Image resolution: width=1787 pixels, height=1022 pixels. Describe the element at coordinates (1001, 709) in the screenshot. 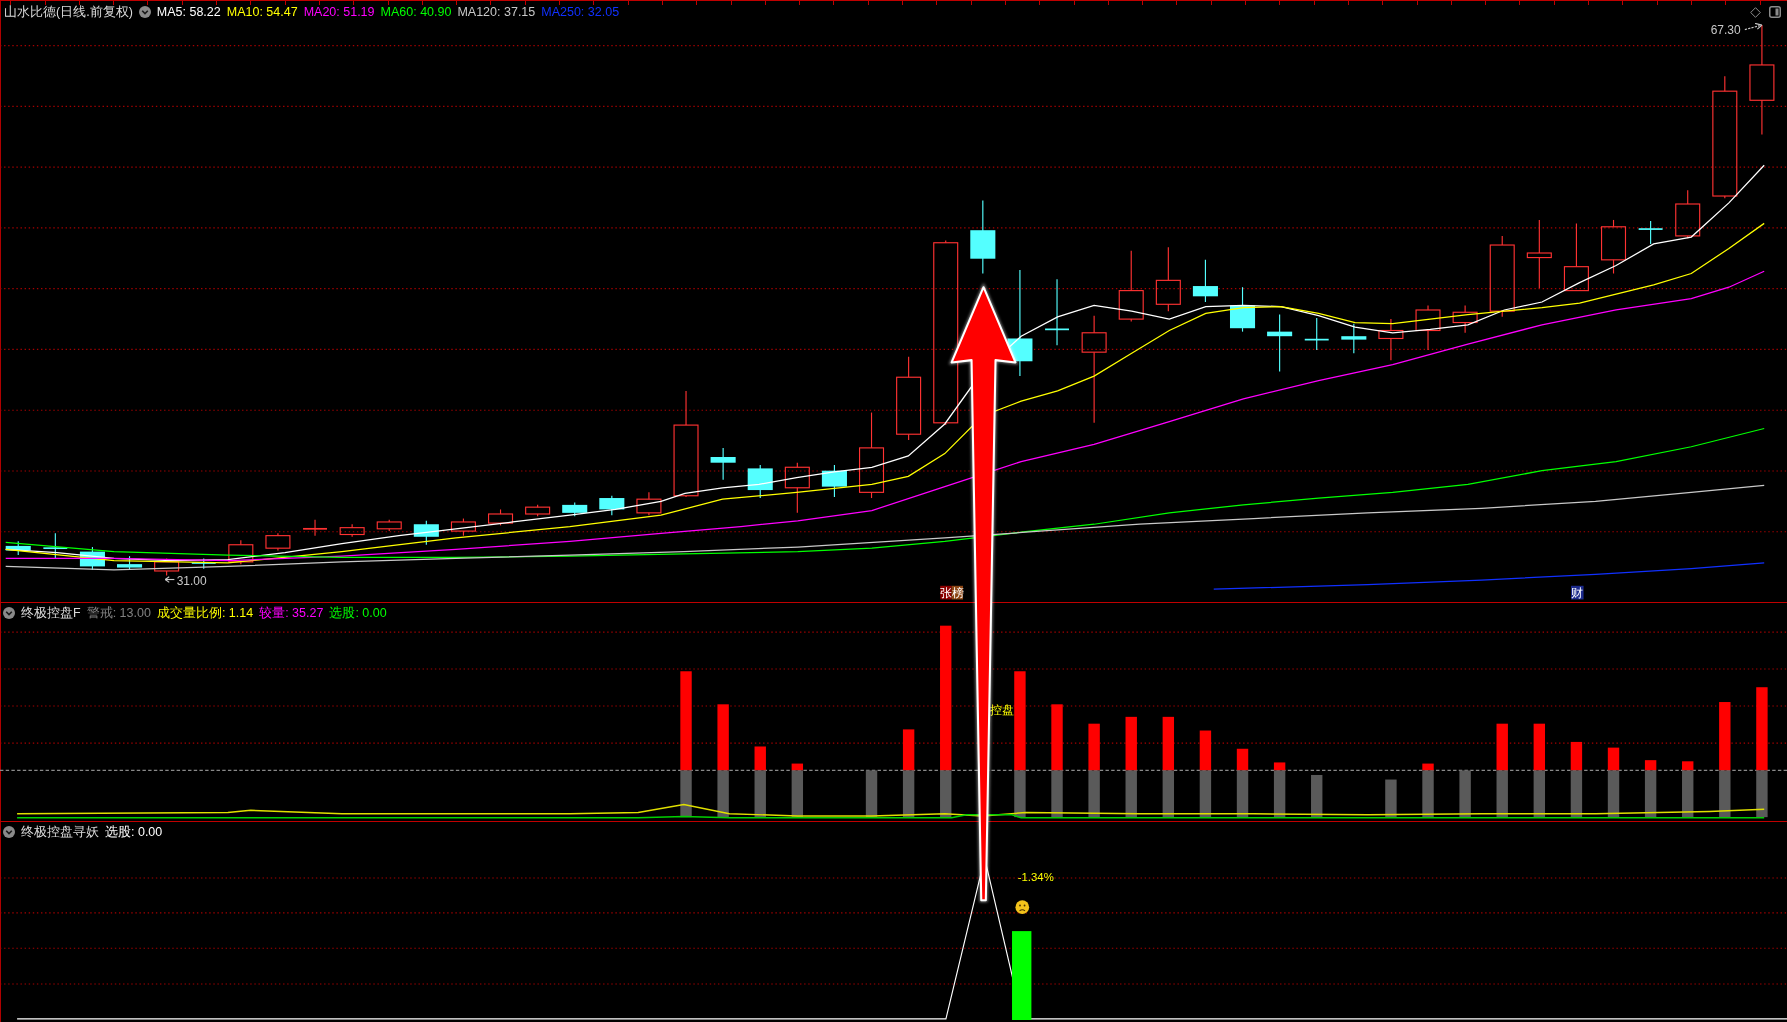

I see `signal-label: 控盘` at that location.